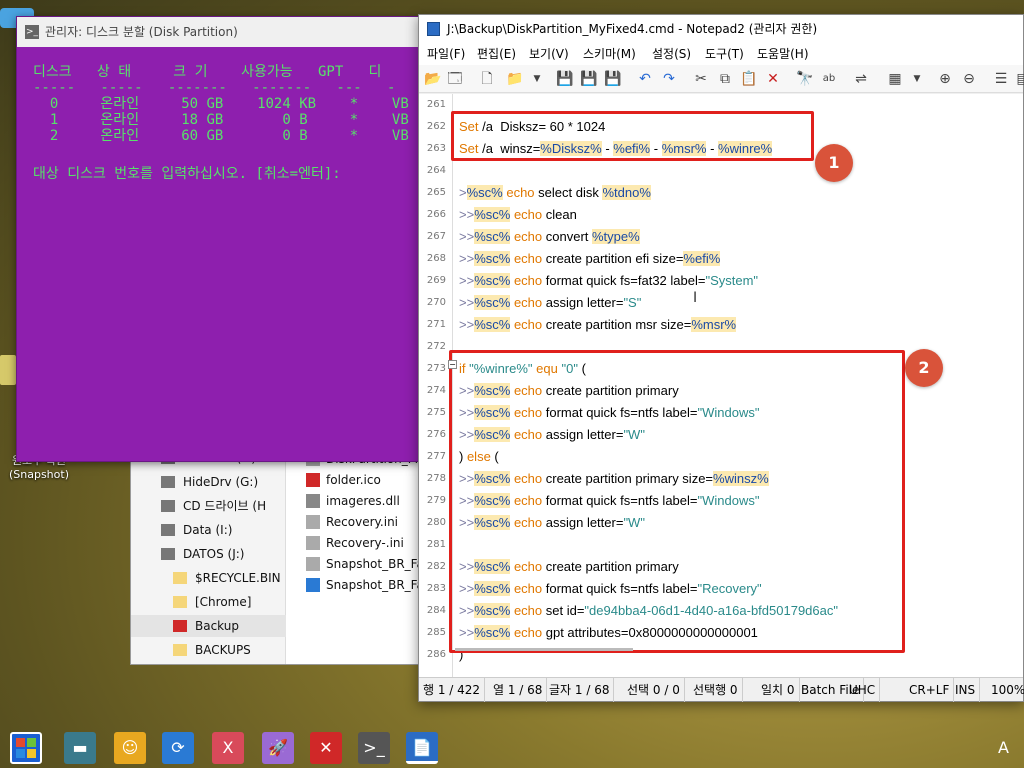  What do you see at coordinates (343, 480) in the screenshot?
I see `file-item: folder.ico` at bounding box center [343, 480].